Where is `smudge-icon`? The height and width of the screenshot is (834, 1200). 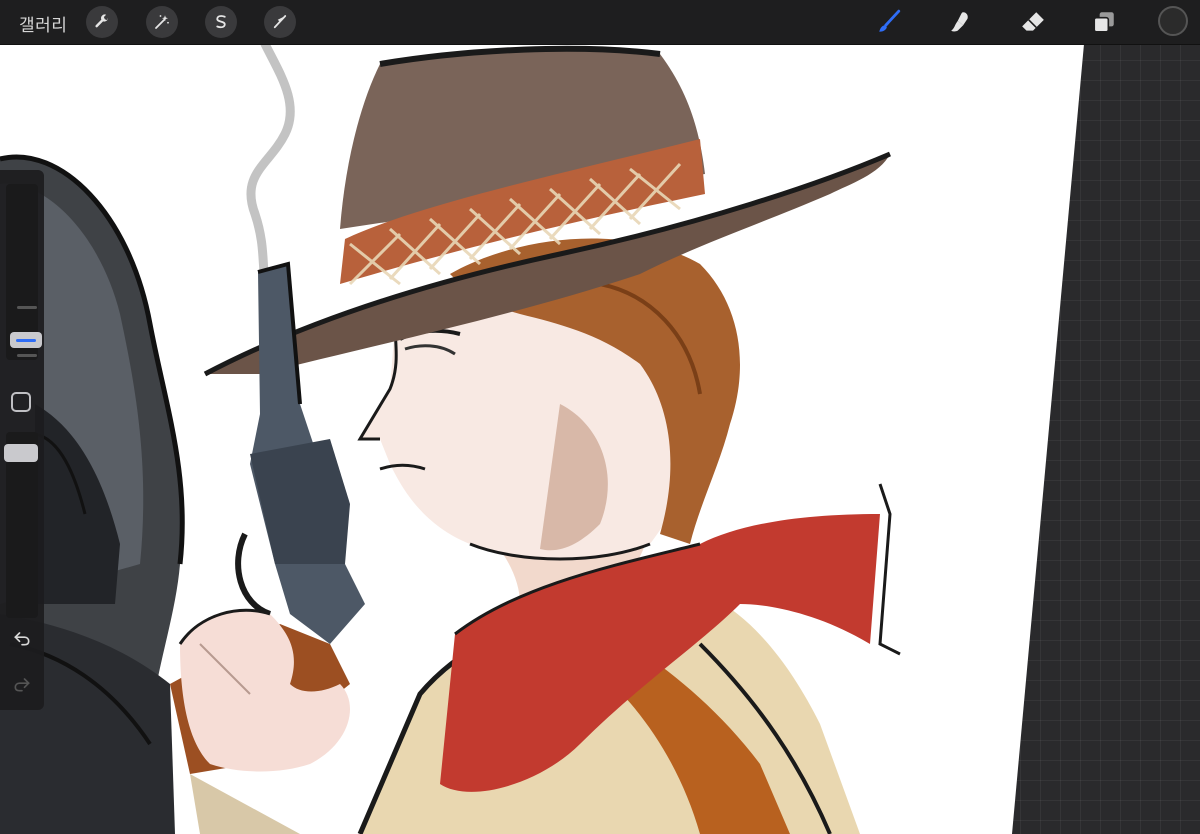
smudge-icon is located at coordinates (959, 22).